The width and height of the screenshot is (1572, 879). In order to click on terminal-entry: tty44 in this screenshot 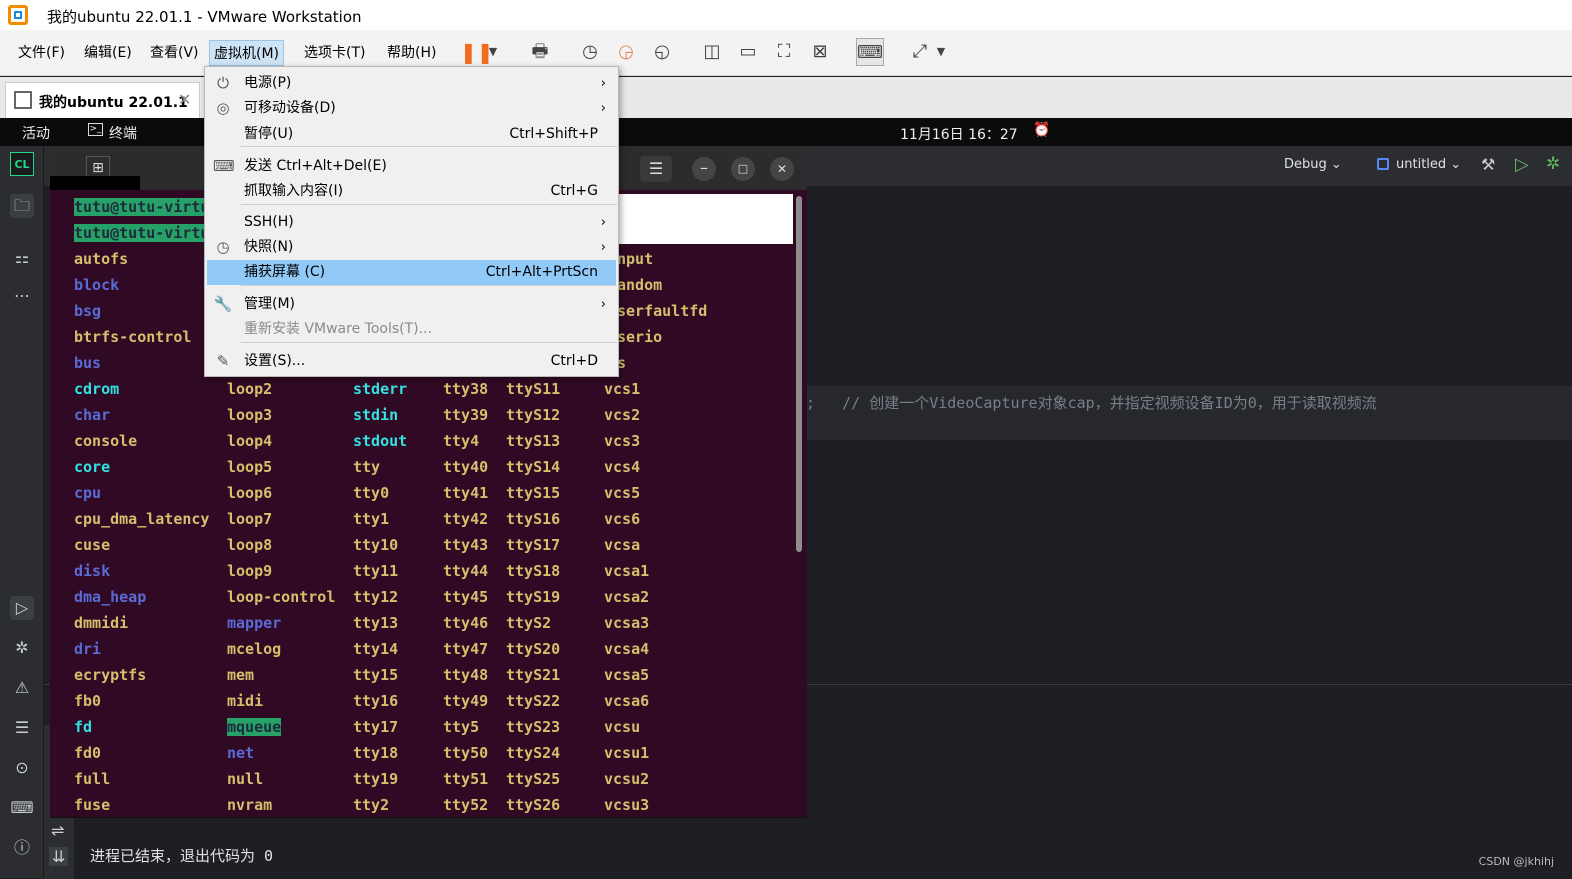, I will do `click(465, 571)`.